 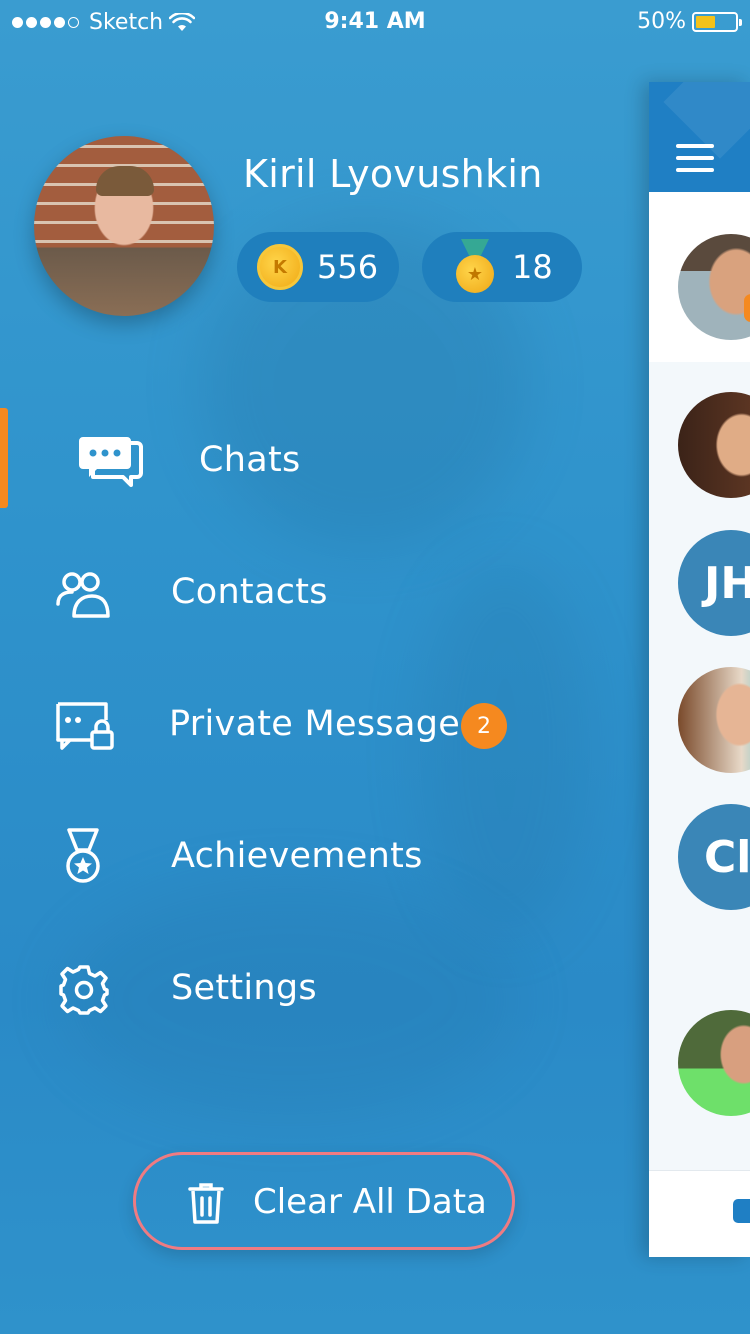 I want to click on menu-item-private-message: Private Message 2, so click(x=320, y=726).